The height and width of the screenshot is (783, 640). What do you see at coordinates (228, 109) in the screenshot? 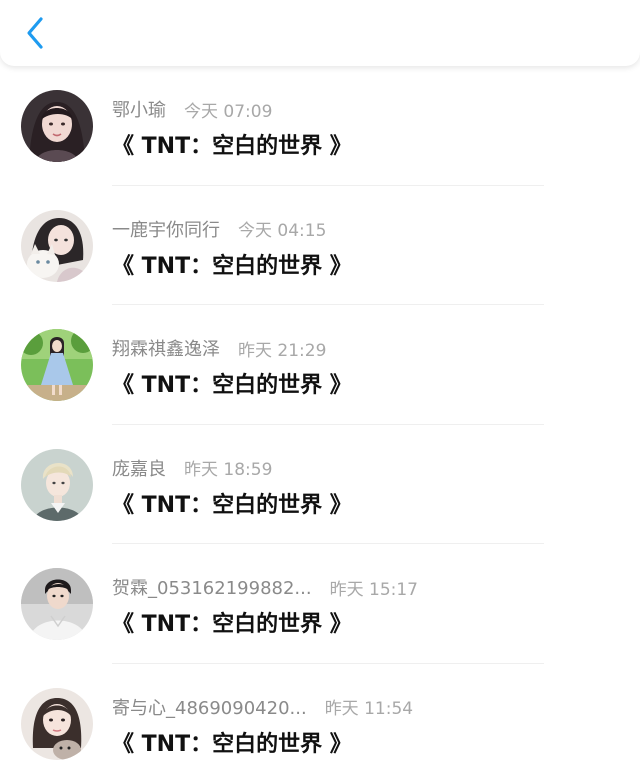
I see `timestamp: 今天 07:09` at bounding box center [228, 109].